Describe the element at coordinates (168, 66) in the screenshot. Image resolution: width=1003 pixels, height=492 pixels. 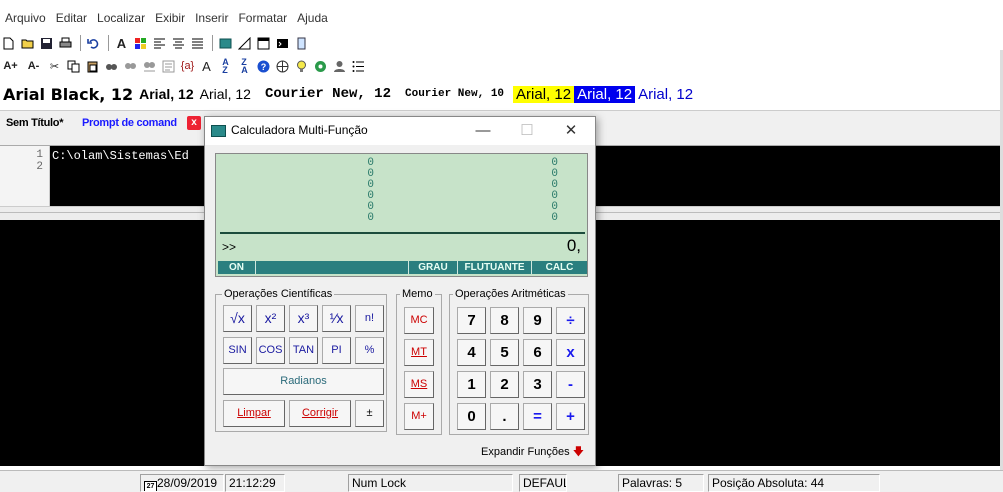
I see `list-format-icon` at that location.